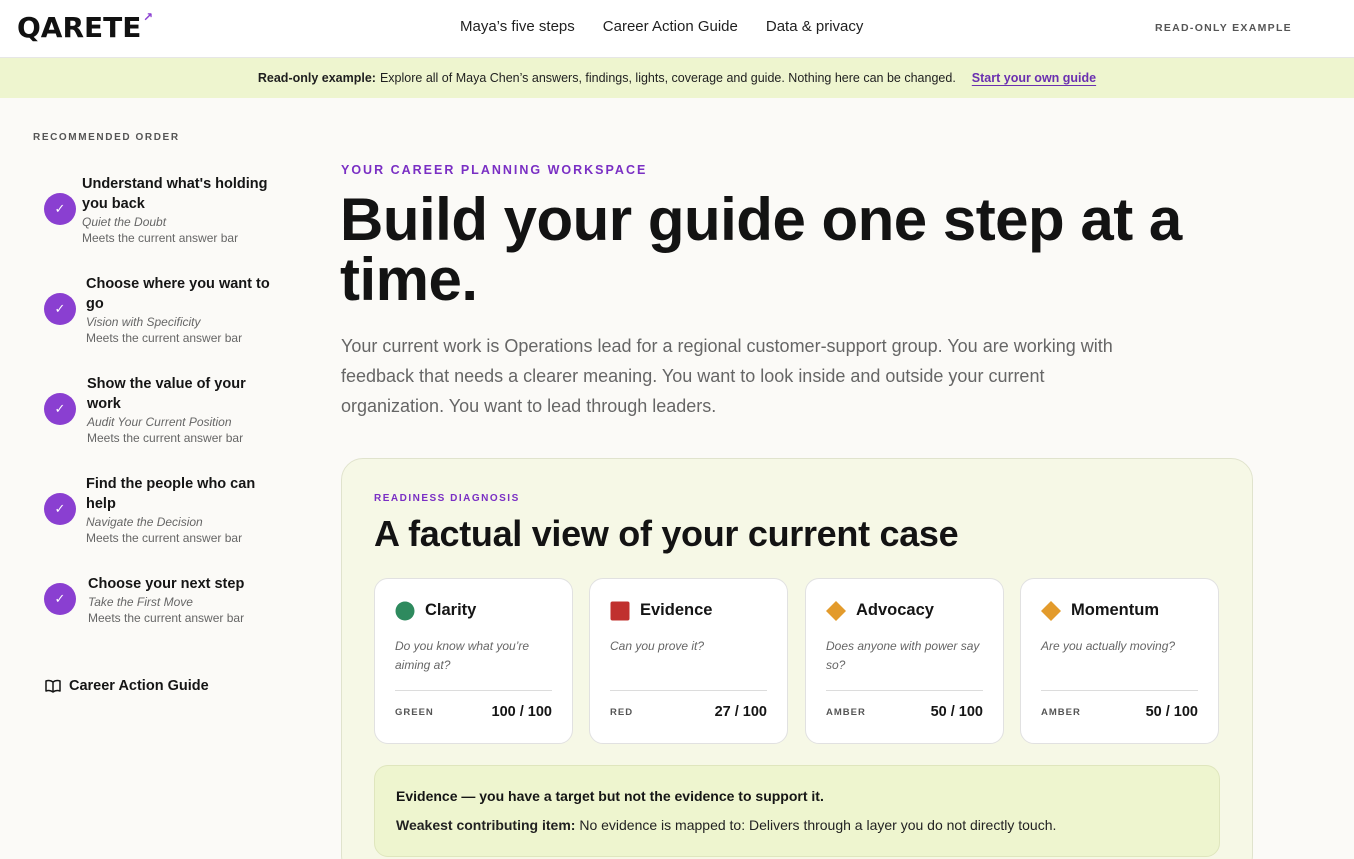  I want to click on page-title: Build your guide one step at a time., so click(761, 249).